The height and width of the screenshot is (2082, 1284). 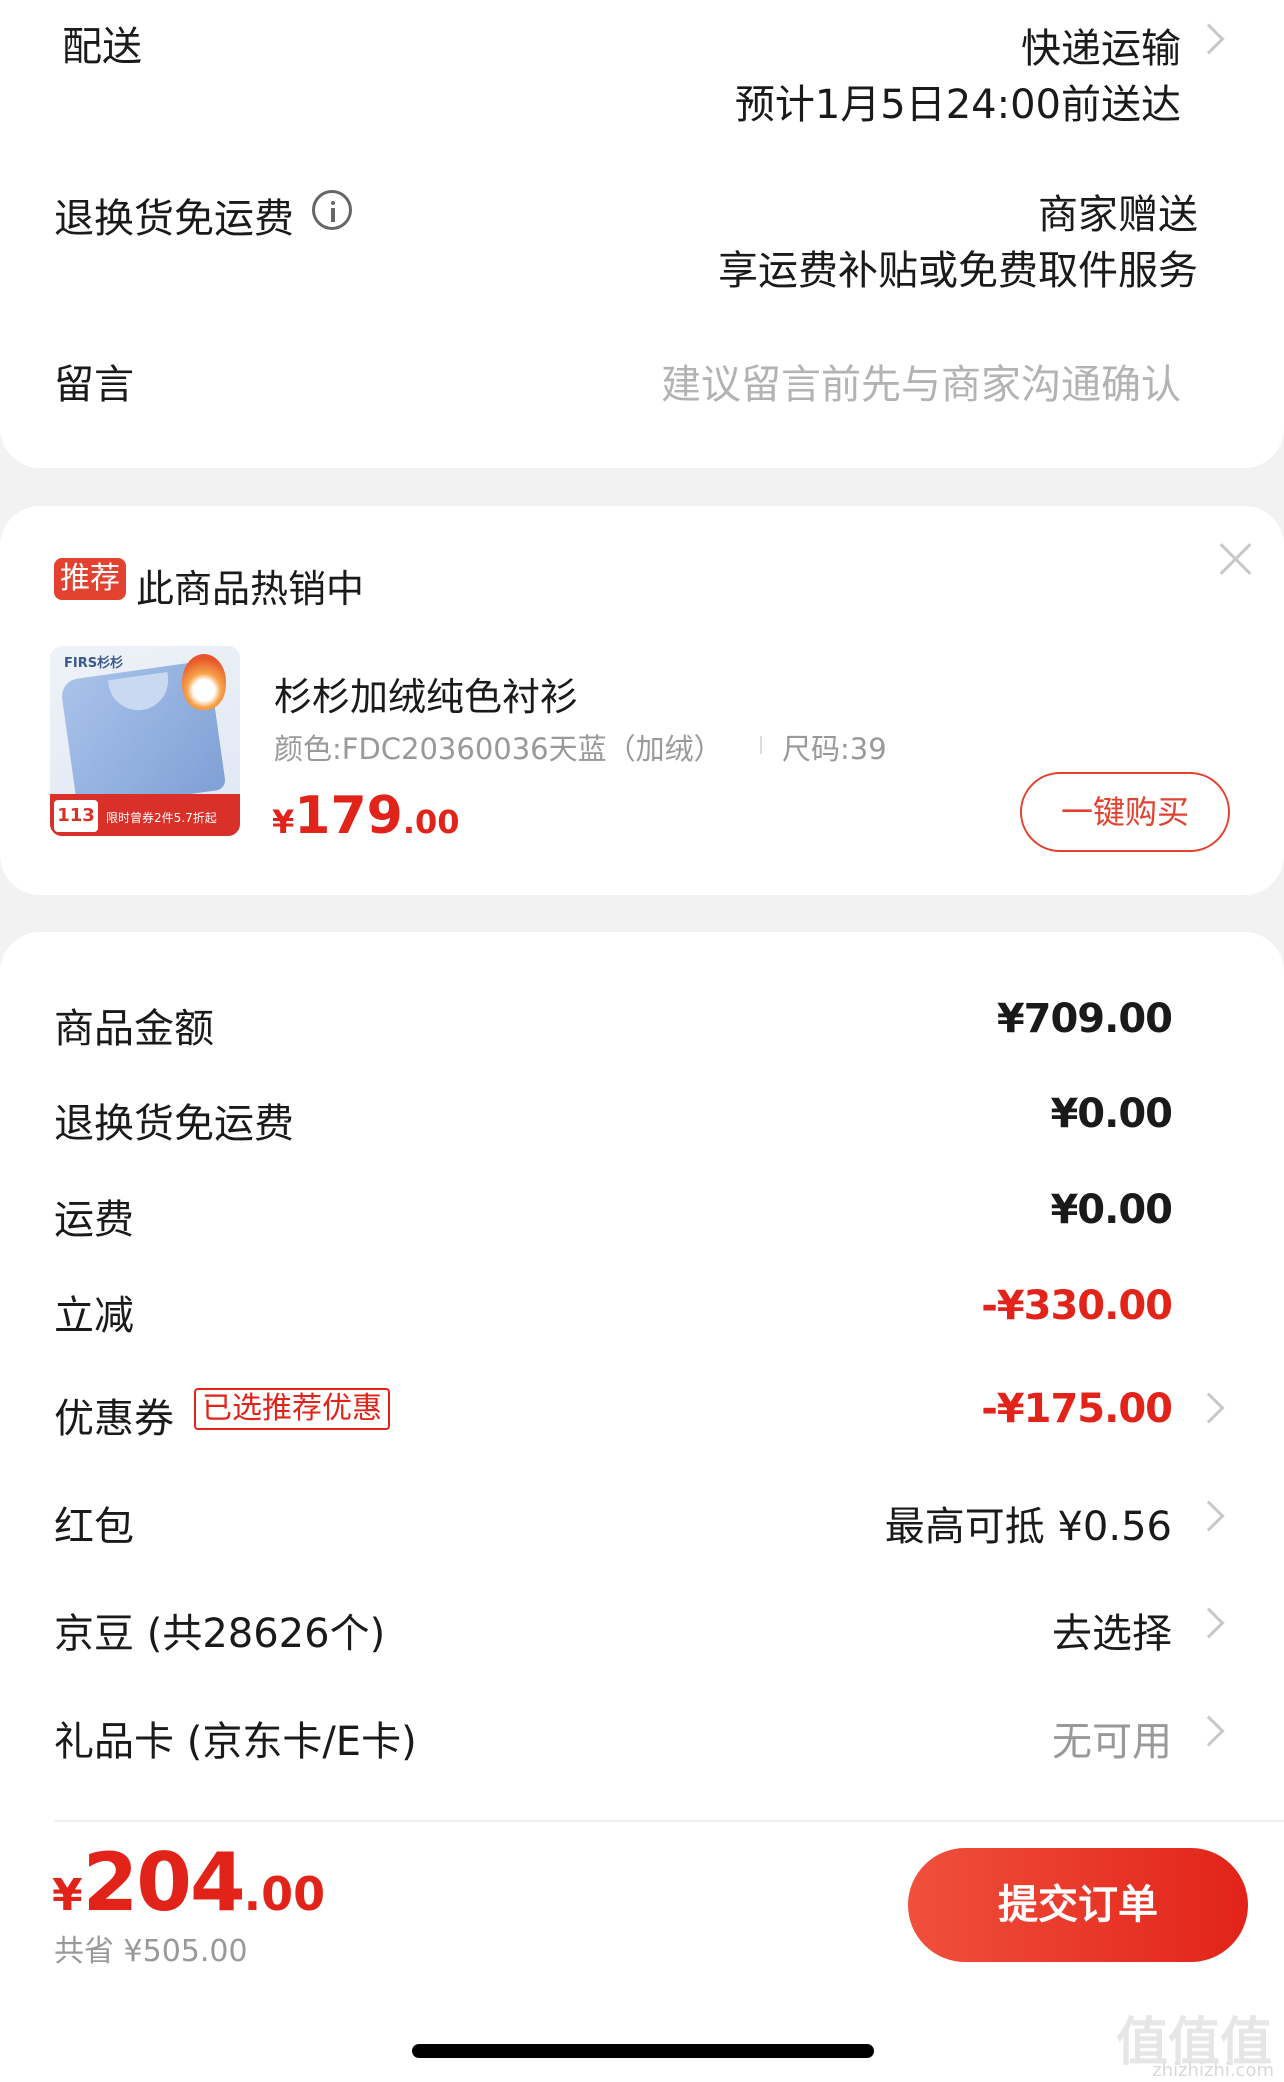 I want to click on coupon-value: -¥175.00, so click(x=1077, y=1409).